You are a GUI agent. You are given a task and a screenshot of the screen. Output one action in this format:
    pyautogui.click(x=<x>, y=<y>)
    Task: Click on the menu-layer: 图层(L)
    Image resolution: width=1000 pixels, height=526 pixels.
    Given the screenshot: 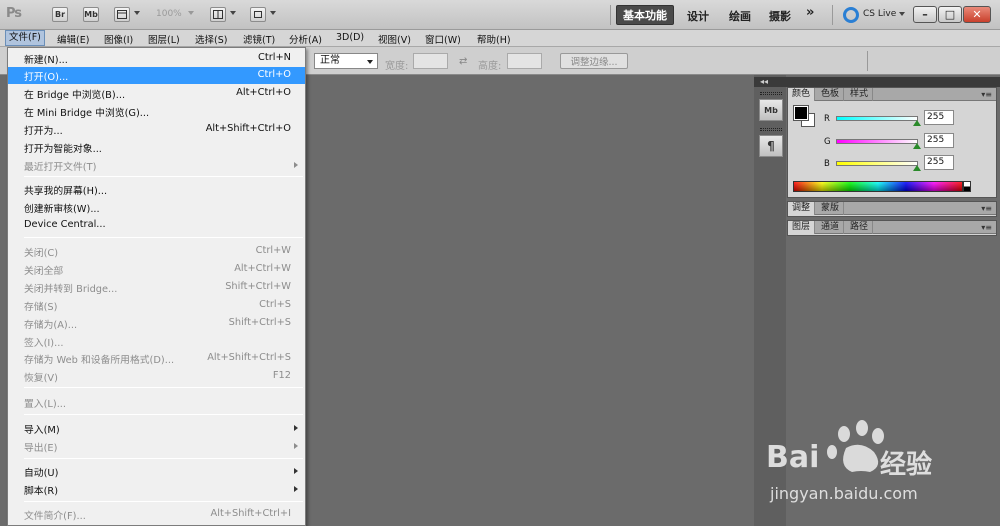 What is the action you would take?
    pyautogui.click(x=164, y=39)
    